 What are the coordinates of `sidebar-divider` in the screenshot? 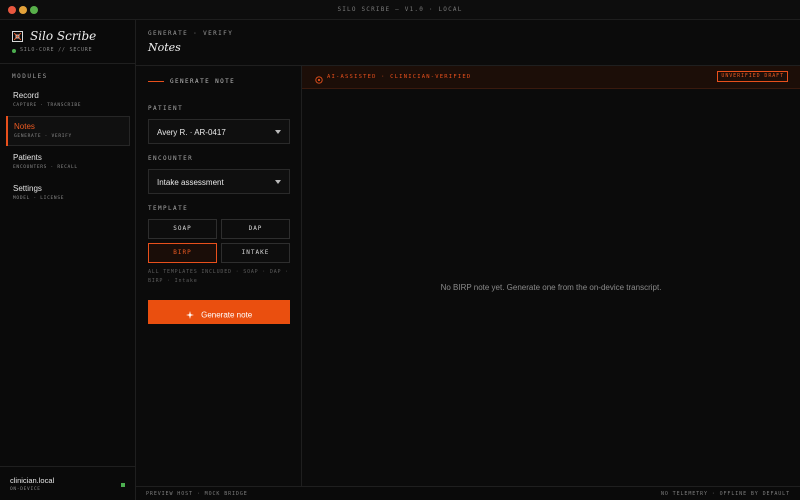 It's located at (67, 63).